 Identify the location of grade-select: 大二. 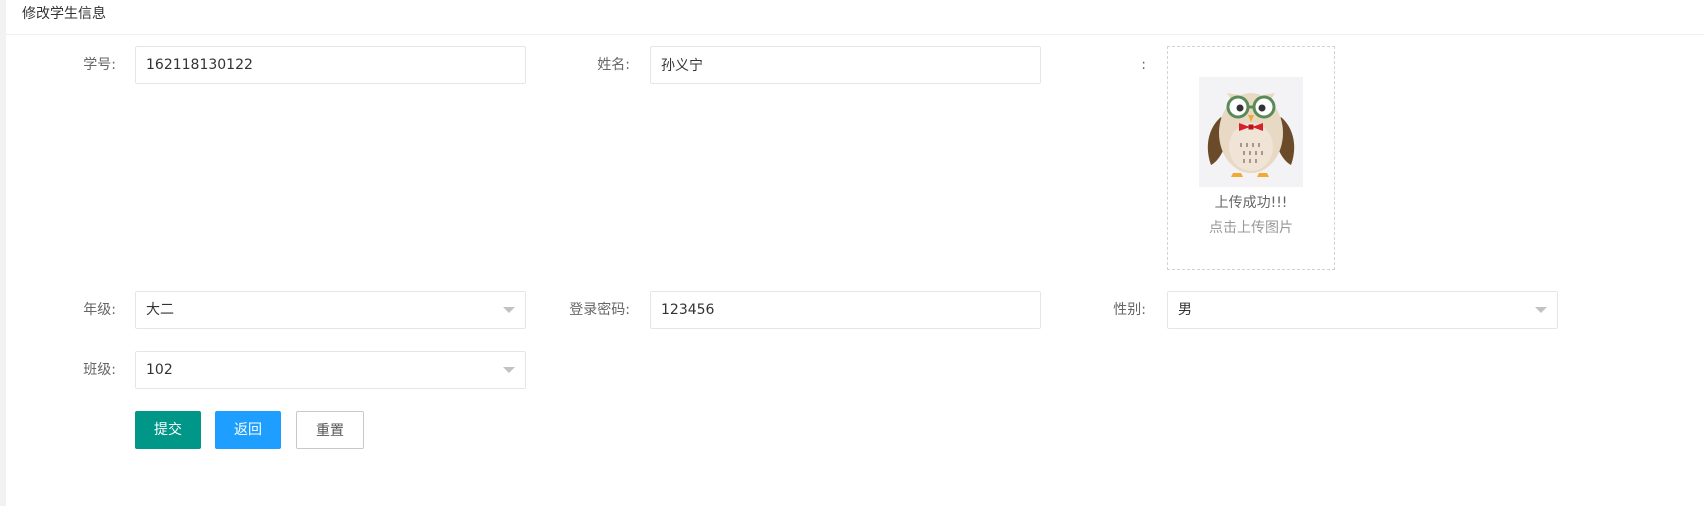
(330, 310).